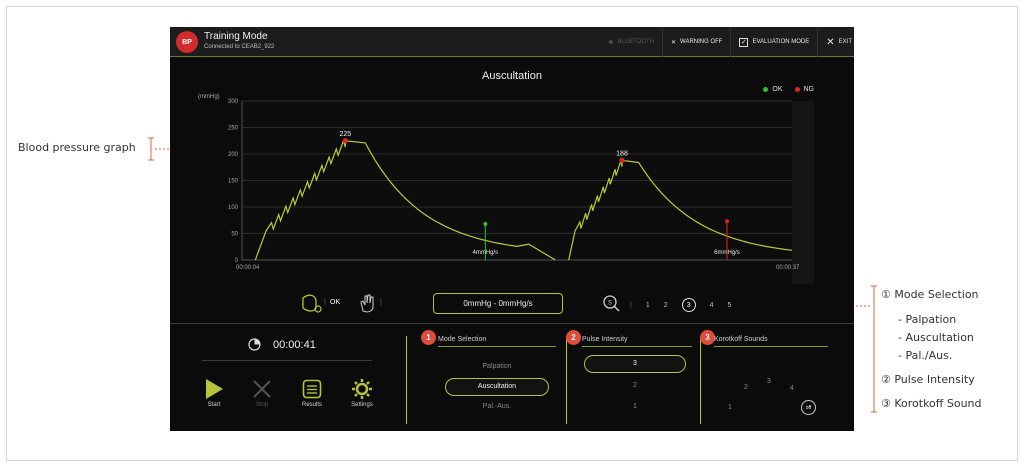 This screenshot has width=1024, height=467. I want to click on plot-right-strip, so click(803, 192).